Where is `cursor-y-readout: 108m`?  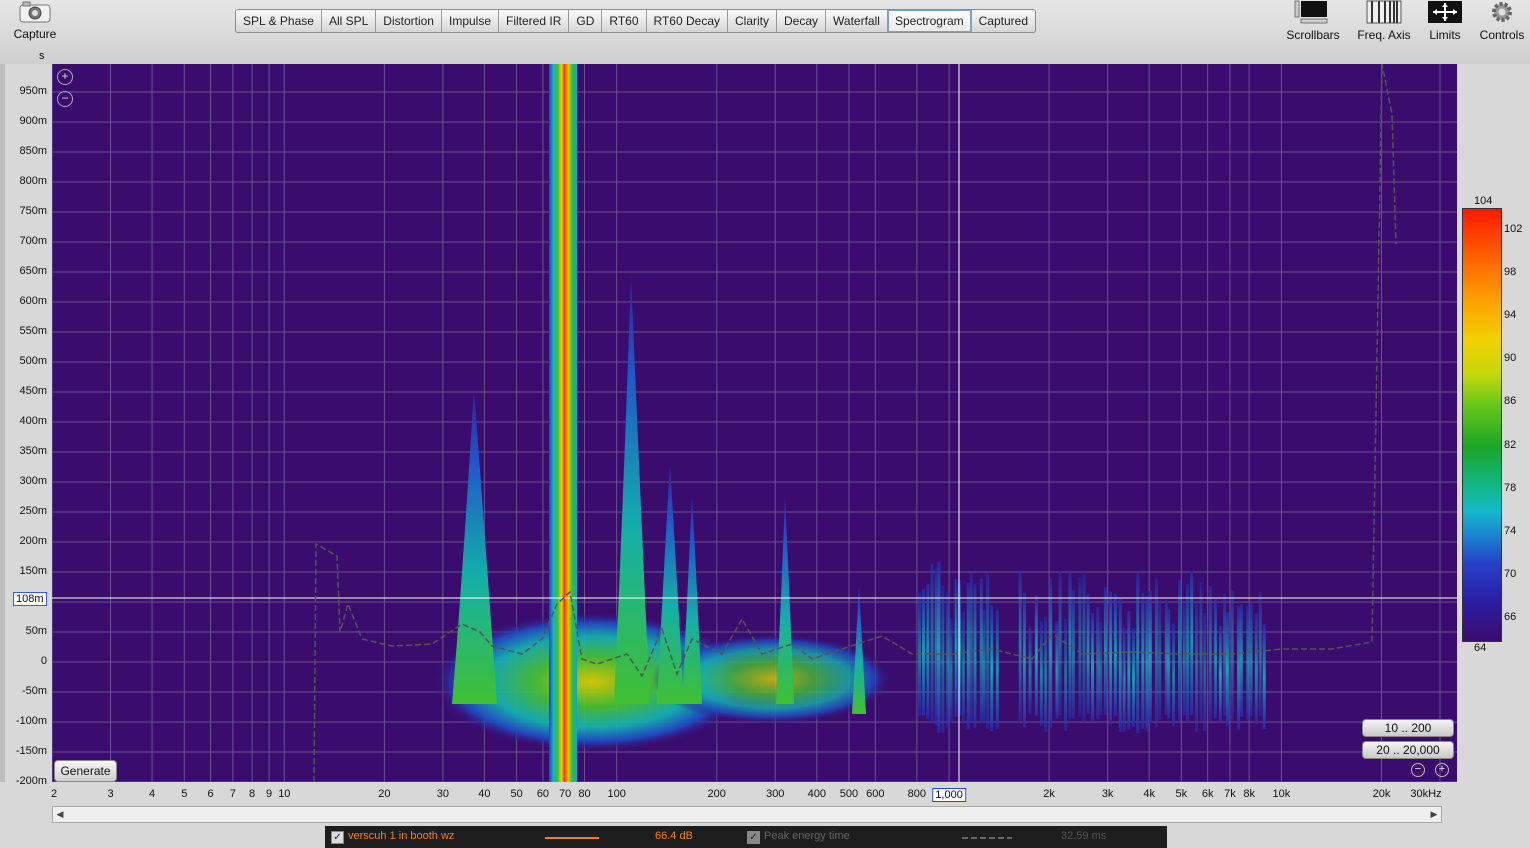 cursor-y-readout: 108m is located at coordinates (30, 599).